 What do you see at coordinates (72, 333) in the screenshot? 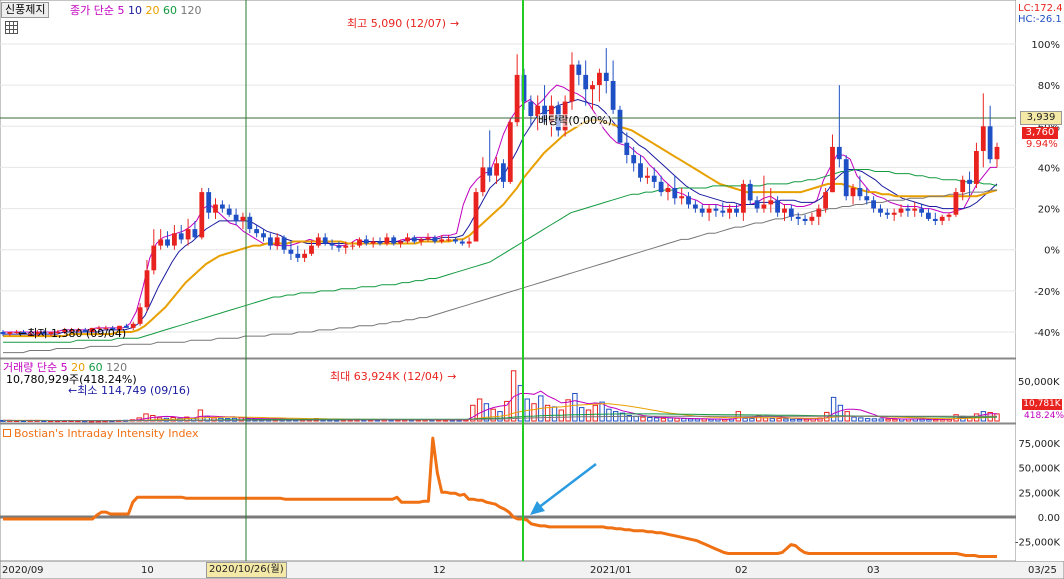
I see `low-annotation: ←최저 1,380 (09/04)` at bounding box center [72, 333].